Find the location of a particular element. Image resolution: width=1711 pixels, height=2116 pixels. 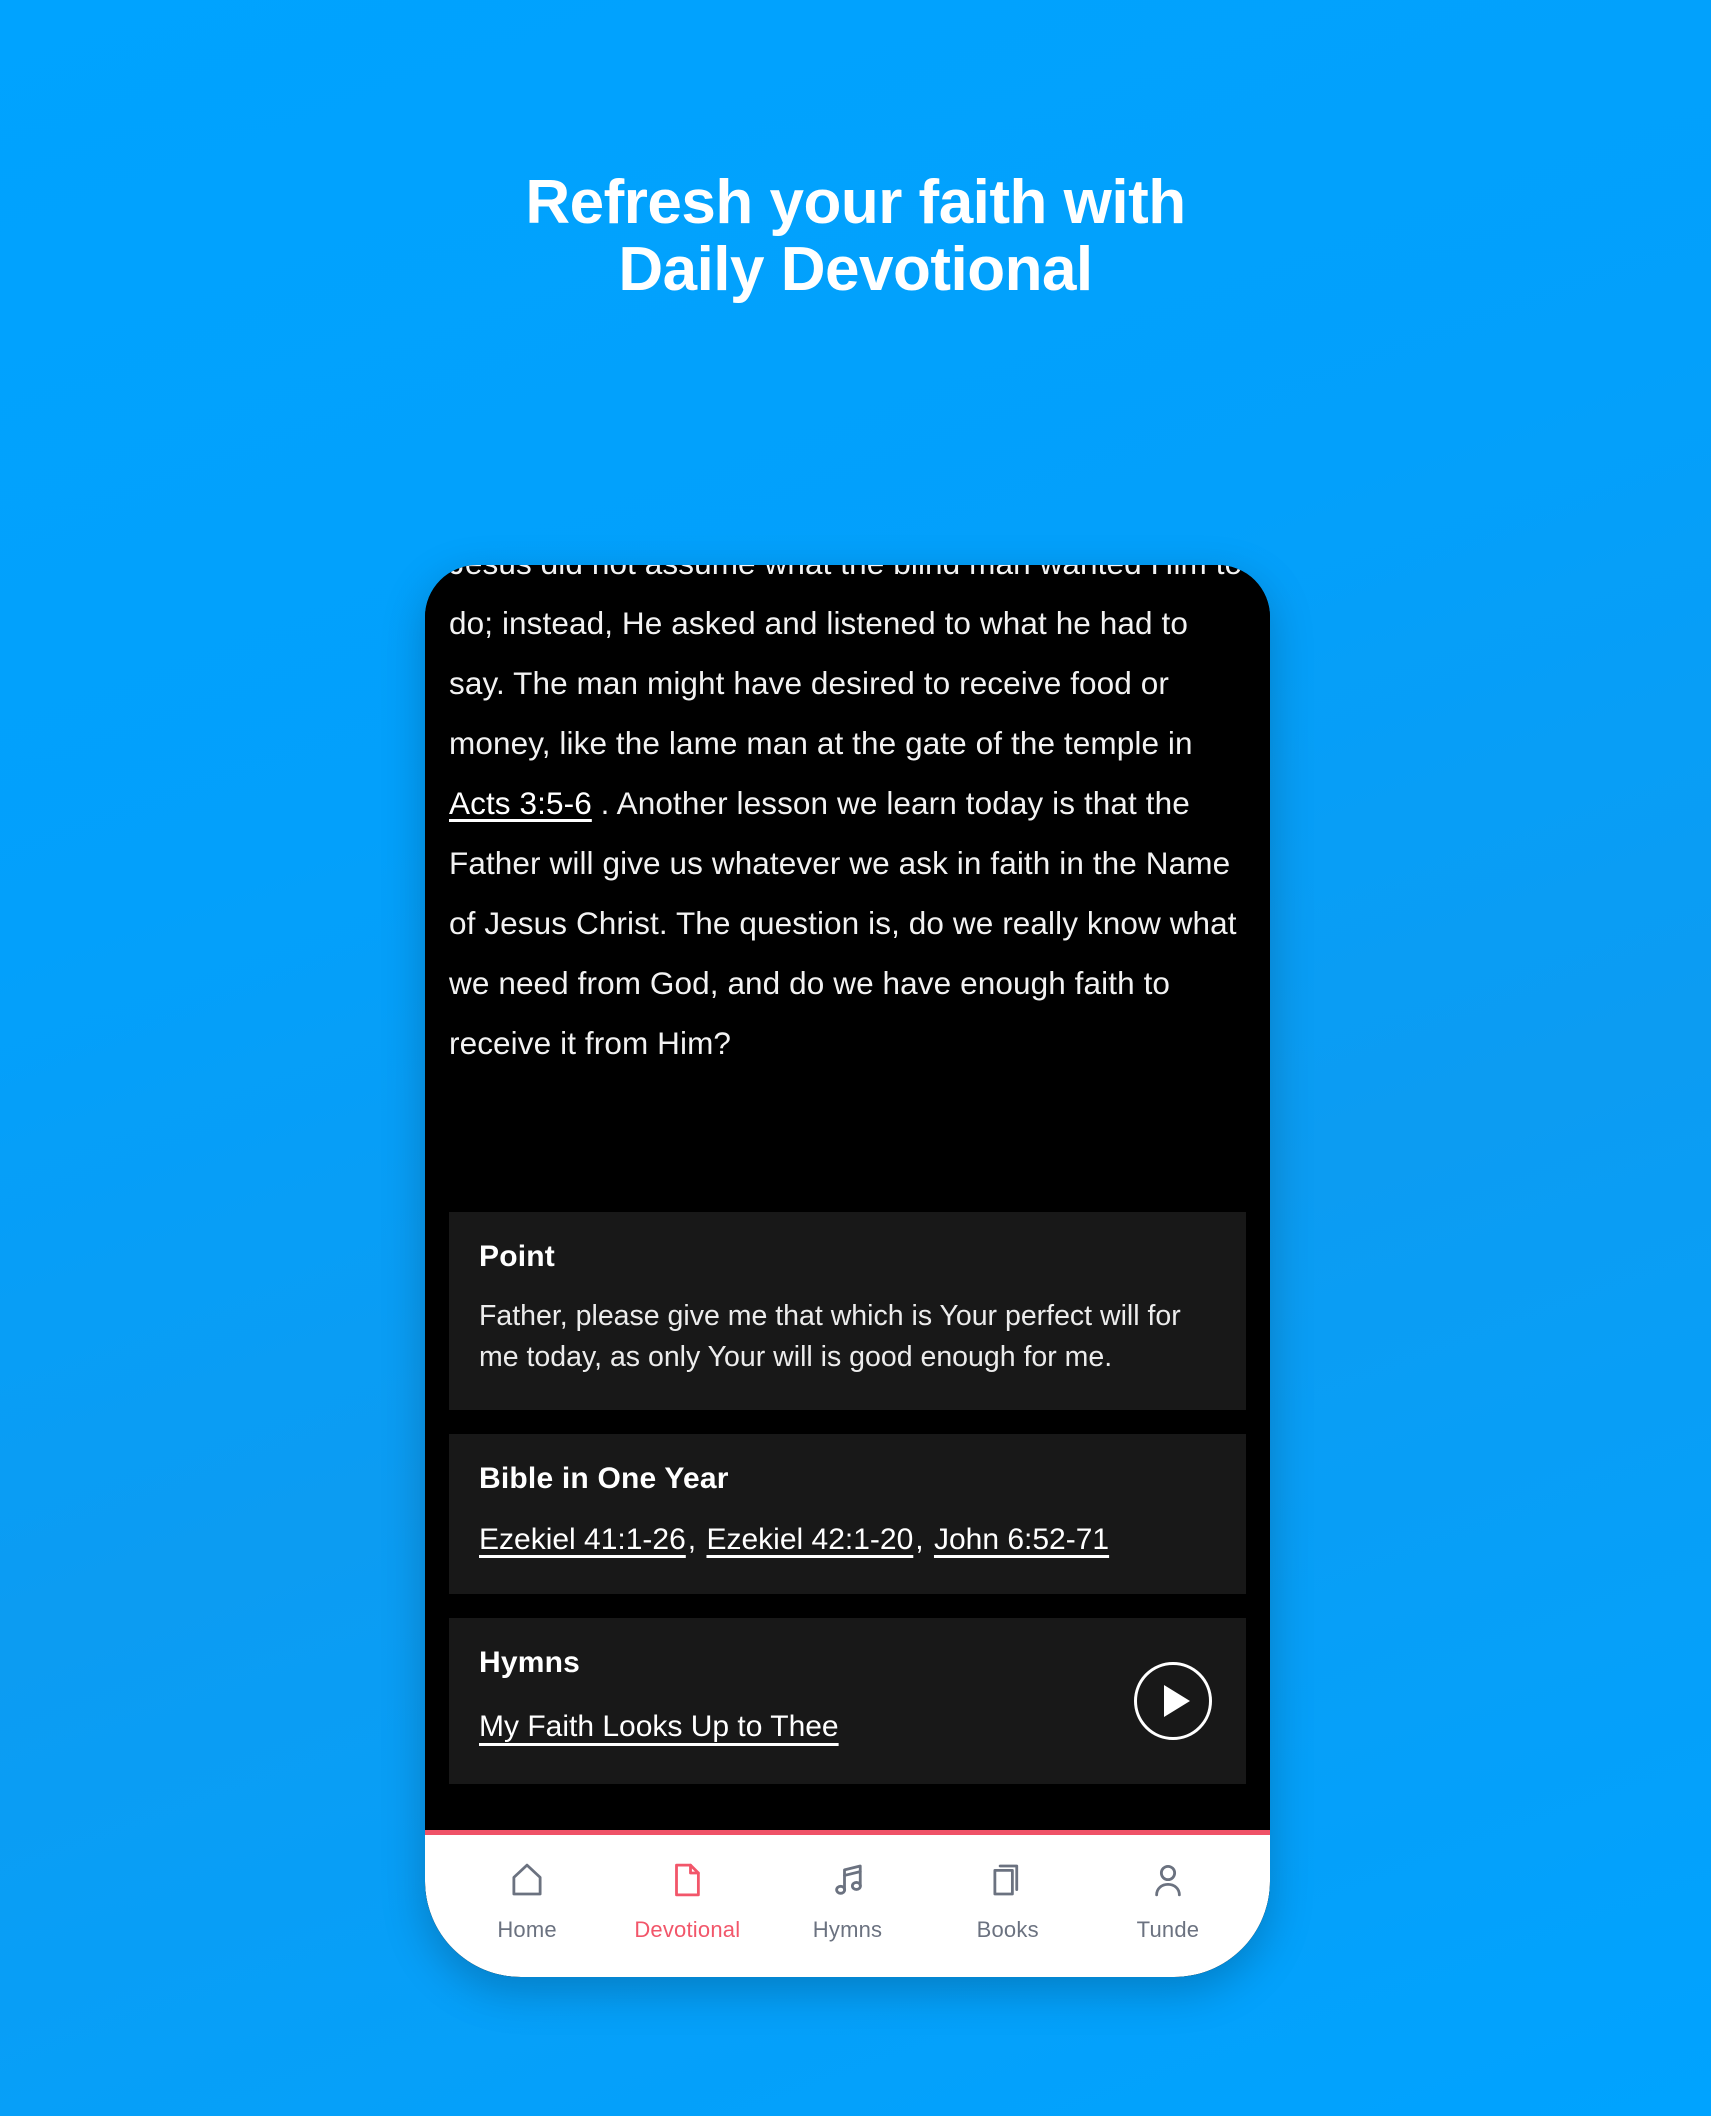

hymns-card-title: Hymns is located at coordinates (530, 1662).